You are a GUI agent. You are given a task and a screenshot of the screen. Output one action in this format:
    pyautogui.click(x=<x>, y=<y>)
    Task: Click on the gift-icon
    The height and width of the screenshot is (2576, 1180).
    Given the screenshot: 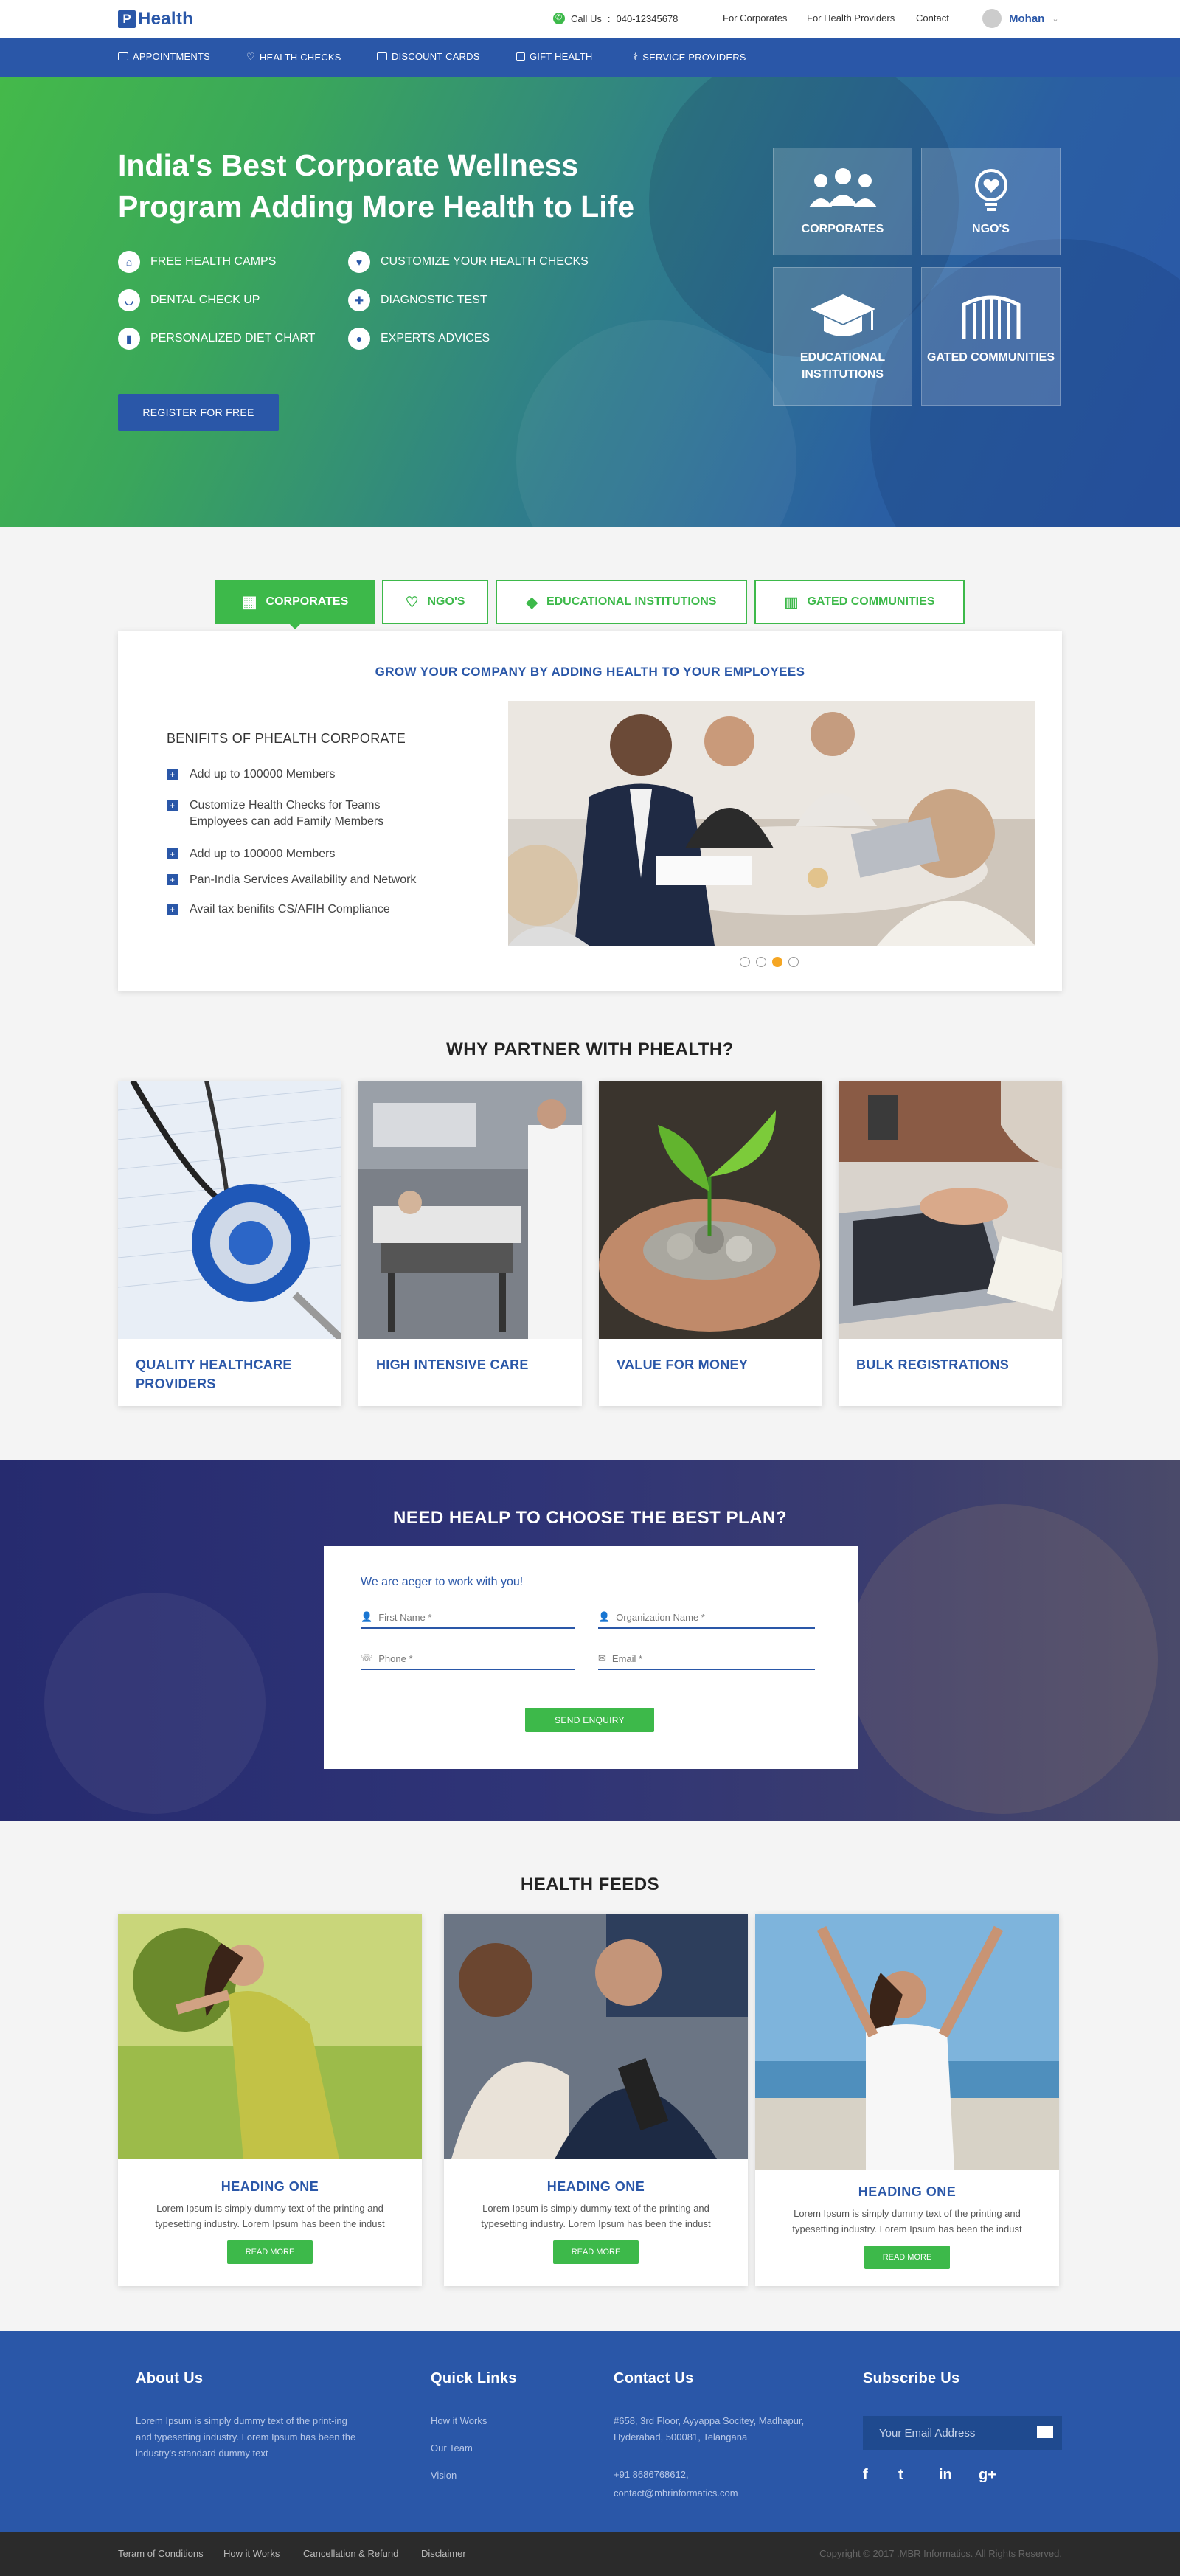 What is the action you would take?
    pyautogui.click(x=520, y=56)
    